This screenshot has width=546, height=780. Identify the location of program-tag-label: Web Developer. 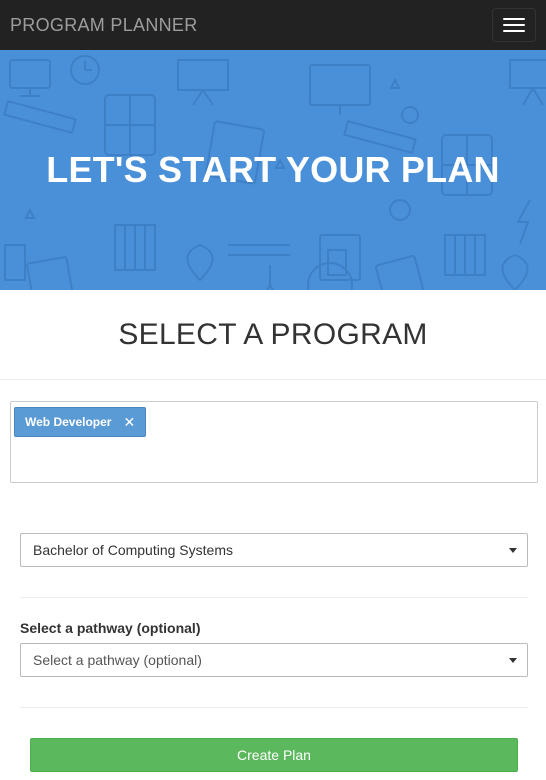
(68, 422).